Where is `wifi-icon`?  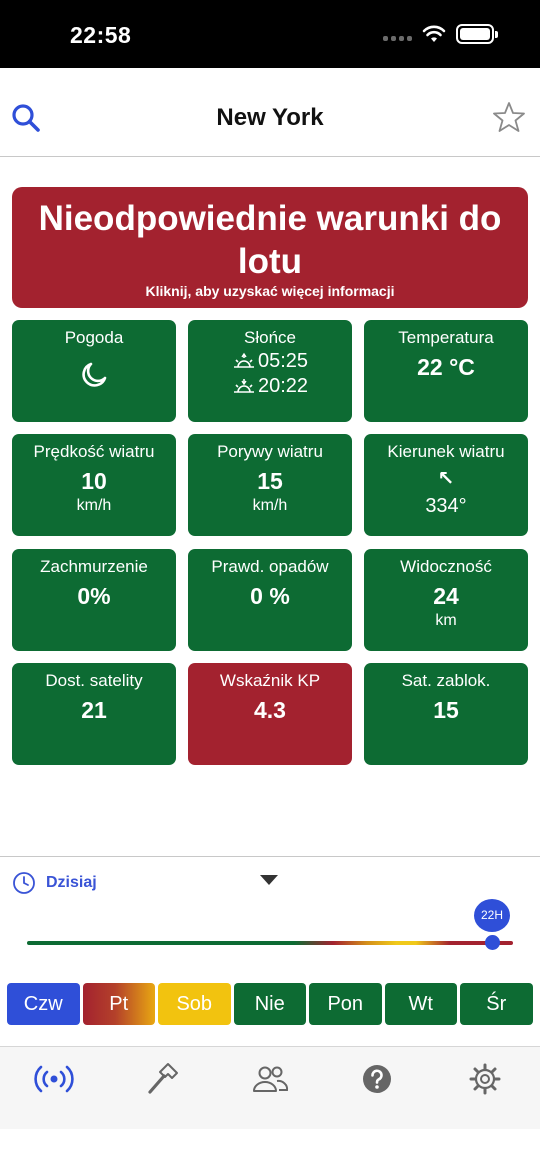 wifi-icon is located at coordinates (434, 33).